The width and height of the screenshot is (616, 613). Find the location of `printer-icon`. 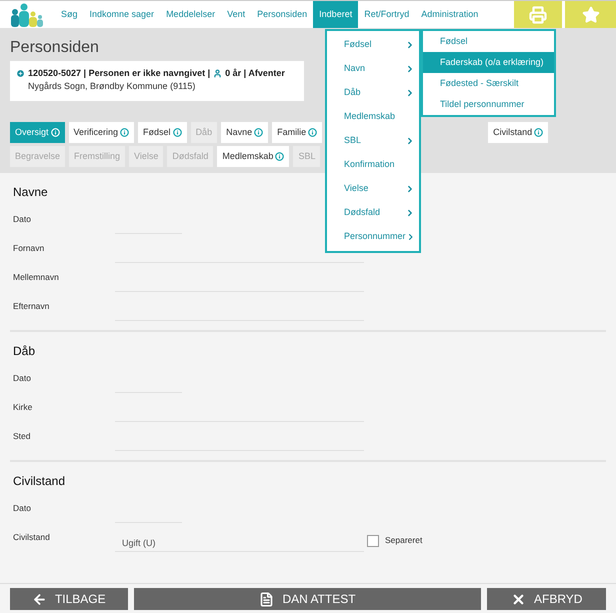

printer-icon is located at coordinates (538, 15).